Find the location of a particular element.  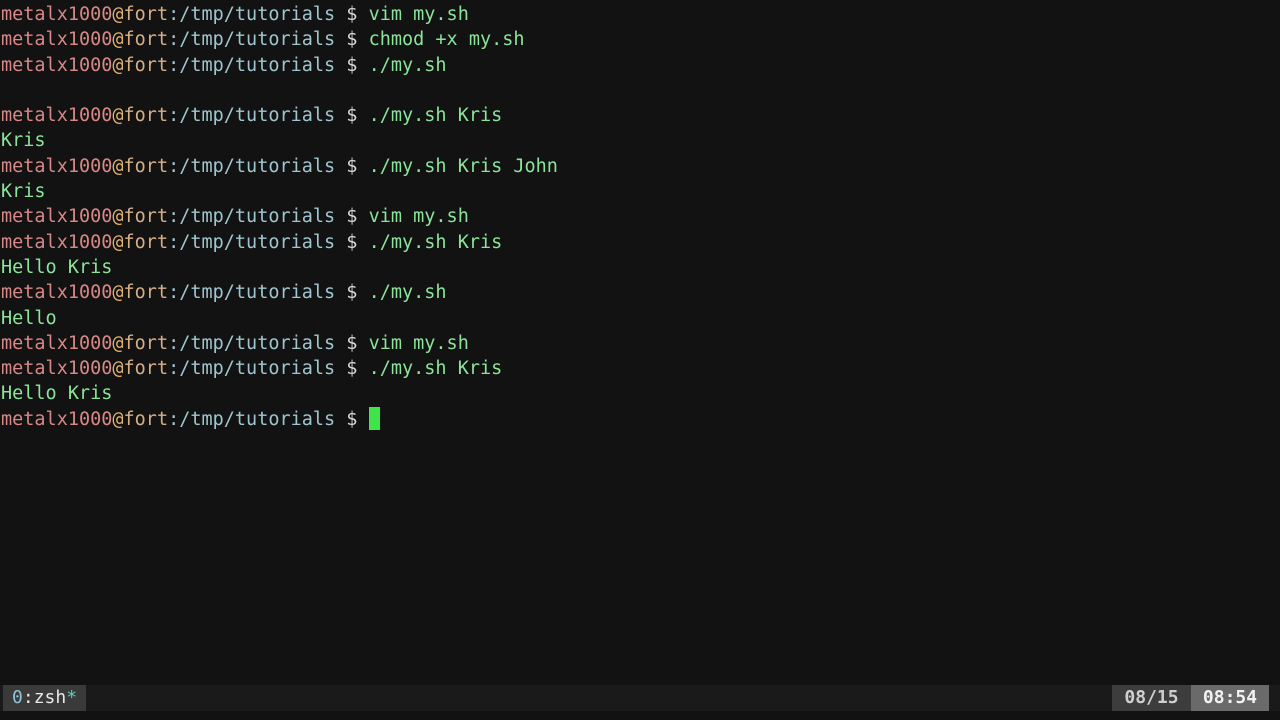

status-date: 08/15 is located at coordinates (1151, 698).